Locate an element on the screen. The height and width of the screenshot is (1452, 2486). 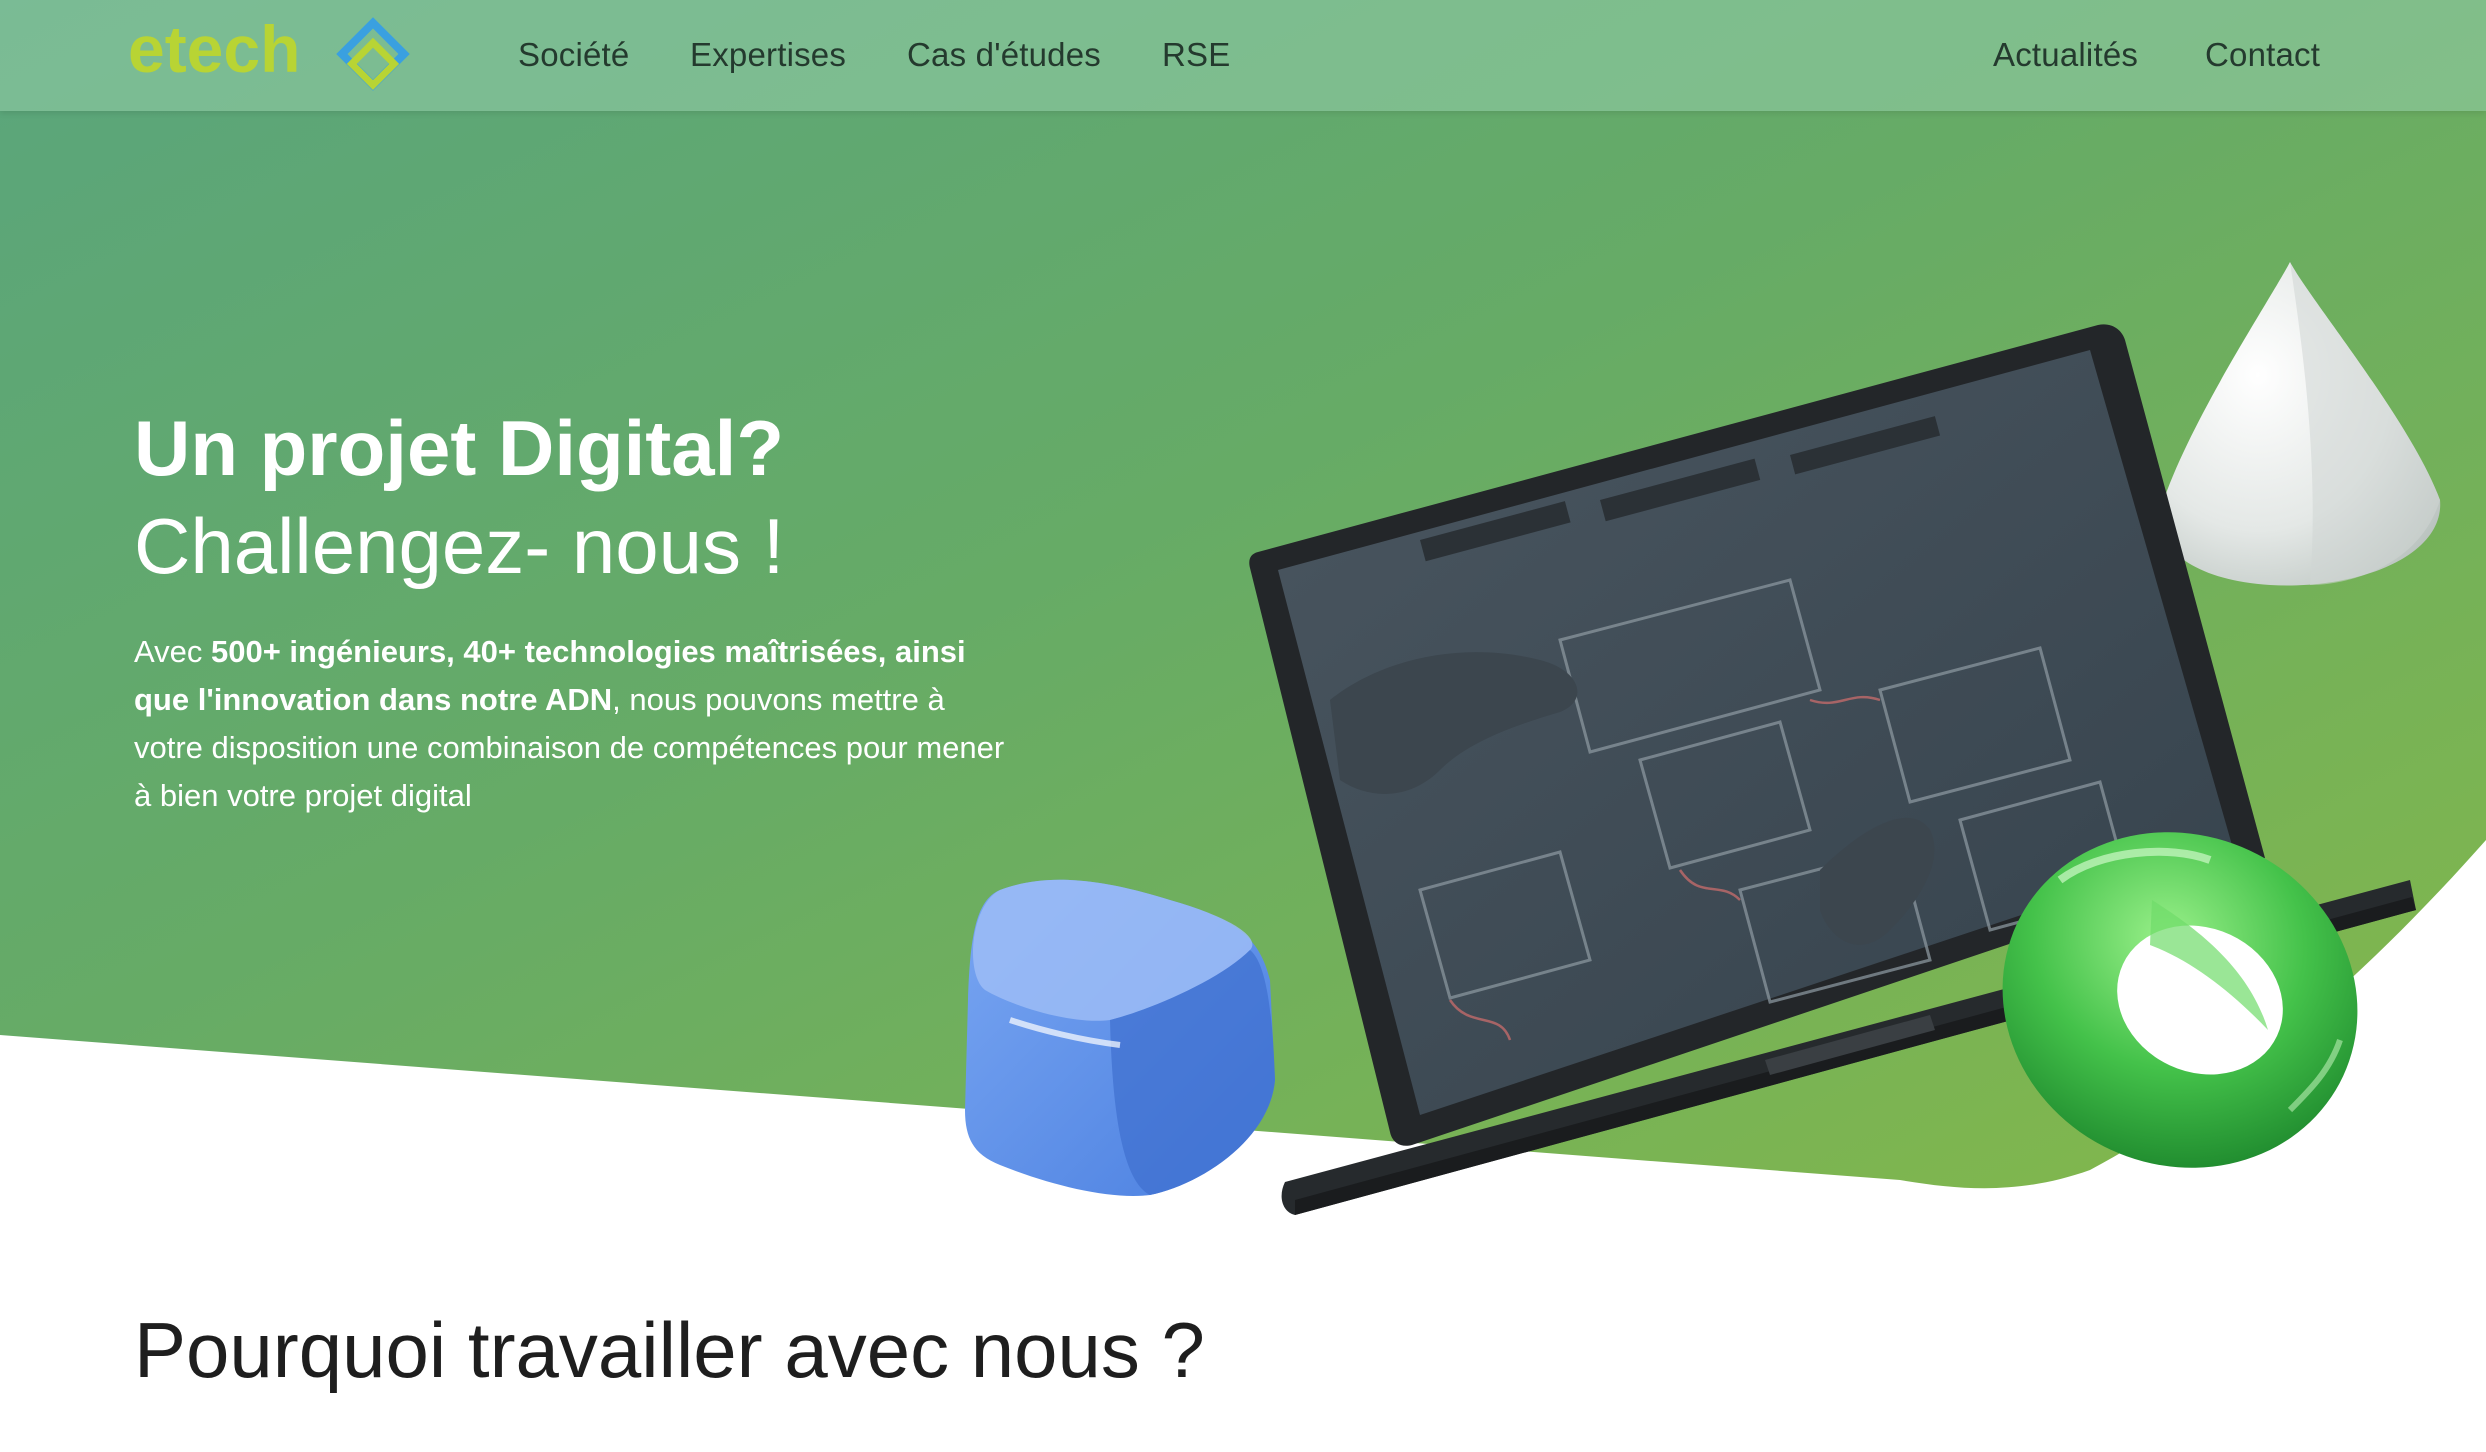
hero-desc-lead: Avec is located at coordinates (172, 651).